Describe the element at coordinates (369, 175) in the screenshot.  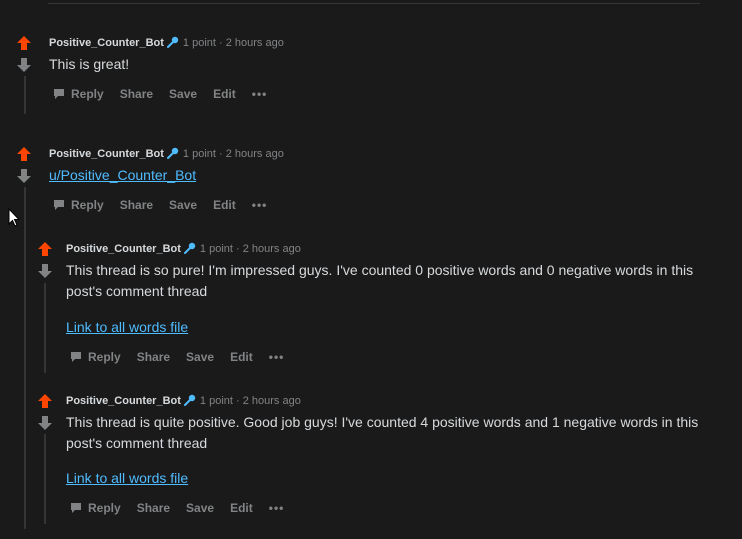
I see `comment-body: u/Positive_Counter_Bot` at that location.